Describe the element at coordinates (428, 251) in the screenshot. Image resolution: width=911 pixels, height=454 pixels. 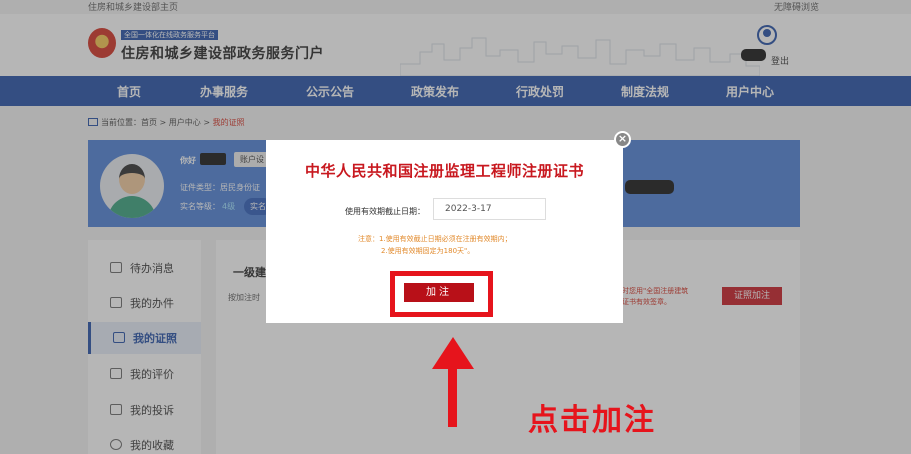
I see `modal-note-line-2: 2.使用有效期固定为180天"。` at that location.